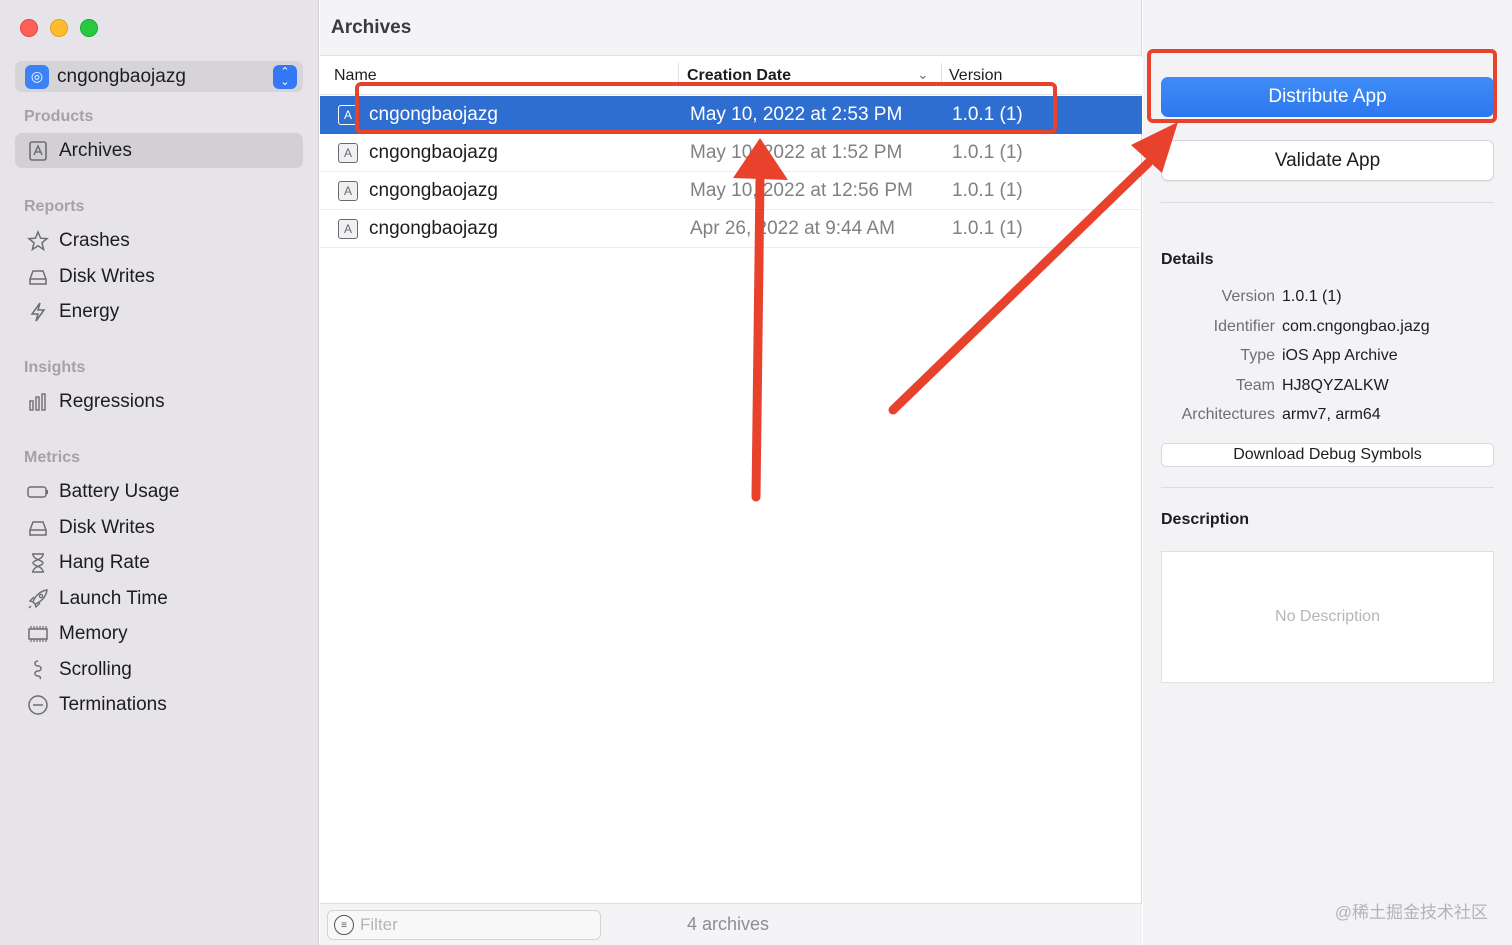 The image size is (1512, 945). What do you see at coordinates (1331, 414) in the screenshot?
I see `detail-value: armv7, arm64` at bounding box center [1331, 414].